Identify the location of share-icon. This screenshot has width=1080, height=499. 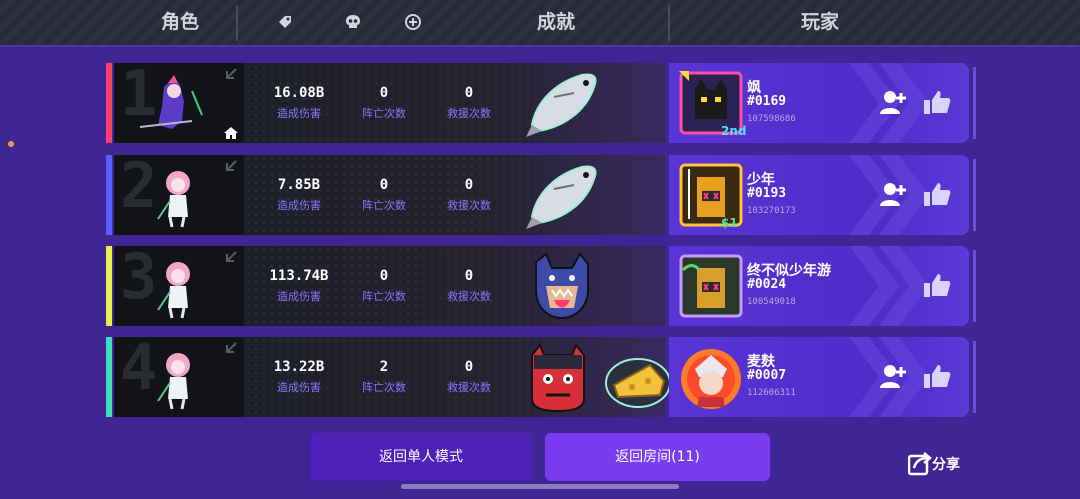
(920, 463).